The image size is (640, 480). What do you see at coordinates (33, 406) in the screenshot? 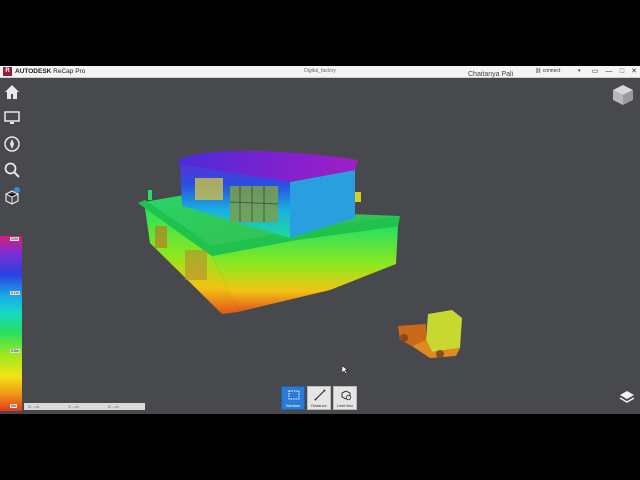
I see `coord-x: X: --m` at bounding box center [33, 406].